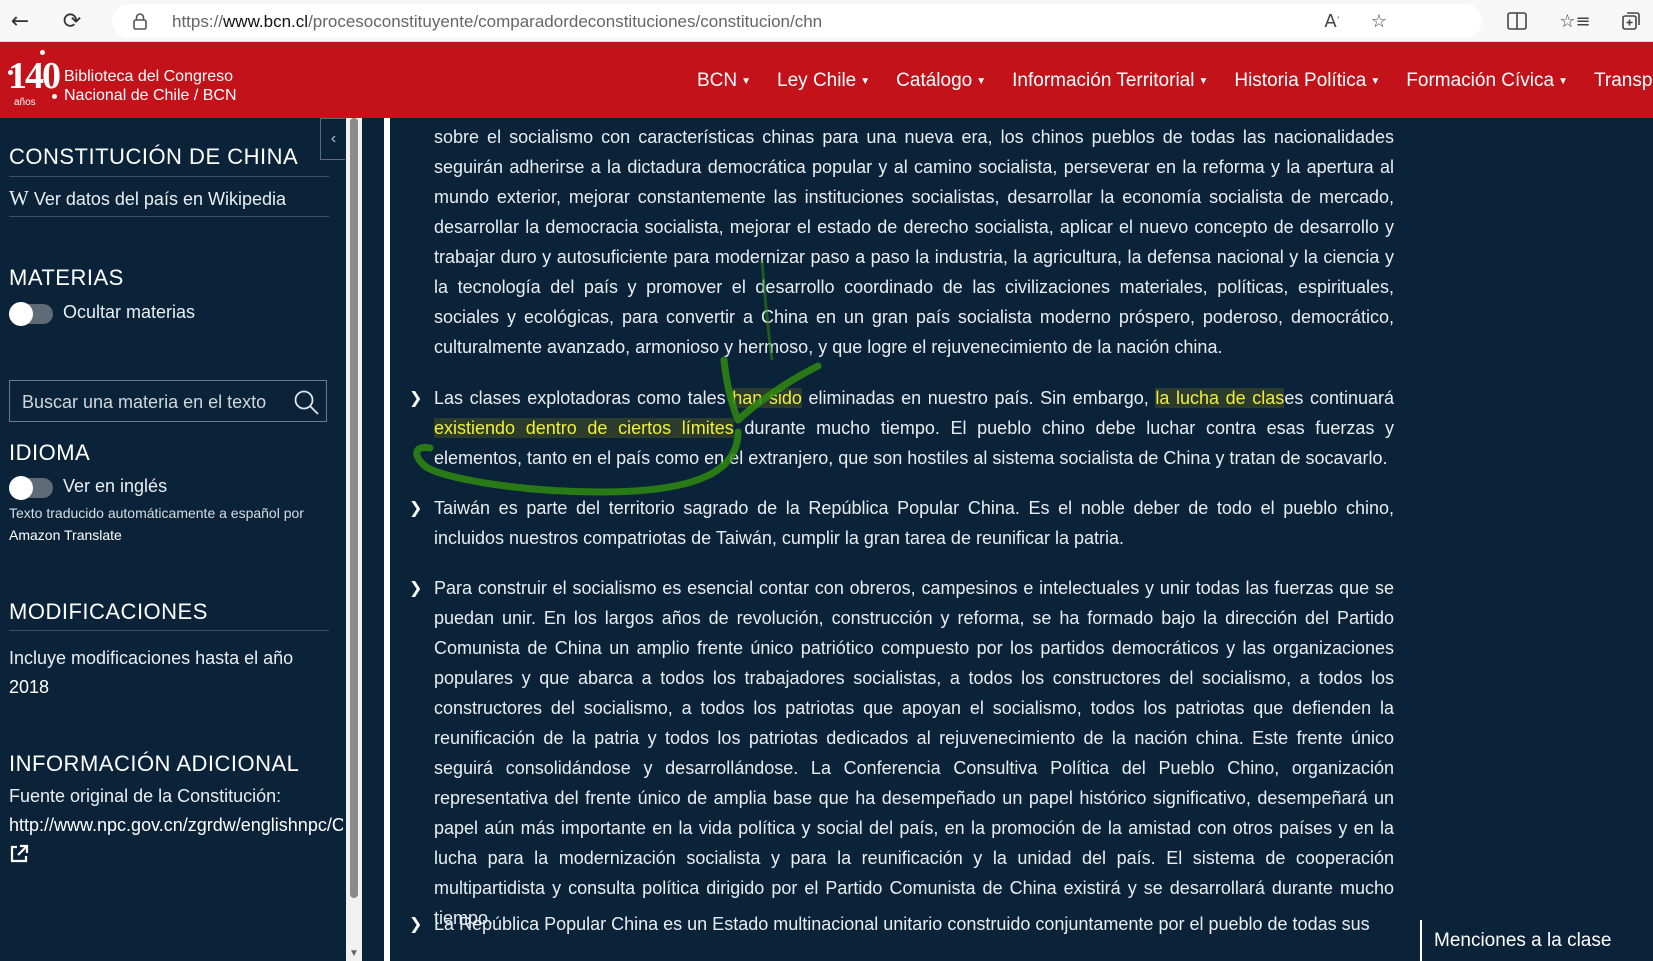 The image size is (1653, 961). Describe the element at coordinates (817, 80) in the screenshot. I see `nav-label: Ley Chile` at that location.